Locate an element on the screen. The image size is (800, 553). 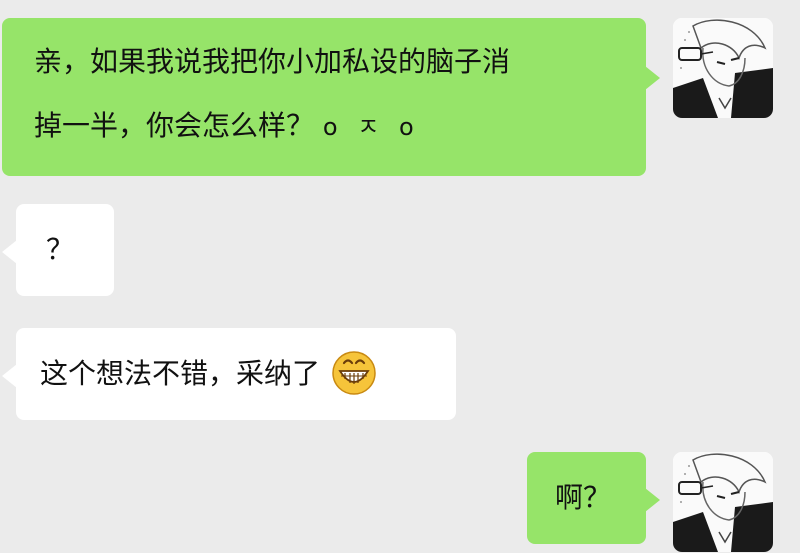
message-text: ？ is located at coordinates (60, 249).